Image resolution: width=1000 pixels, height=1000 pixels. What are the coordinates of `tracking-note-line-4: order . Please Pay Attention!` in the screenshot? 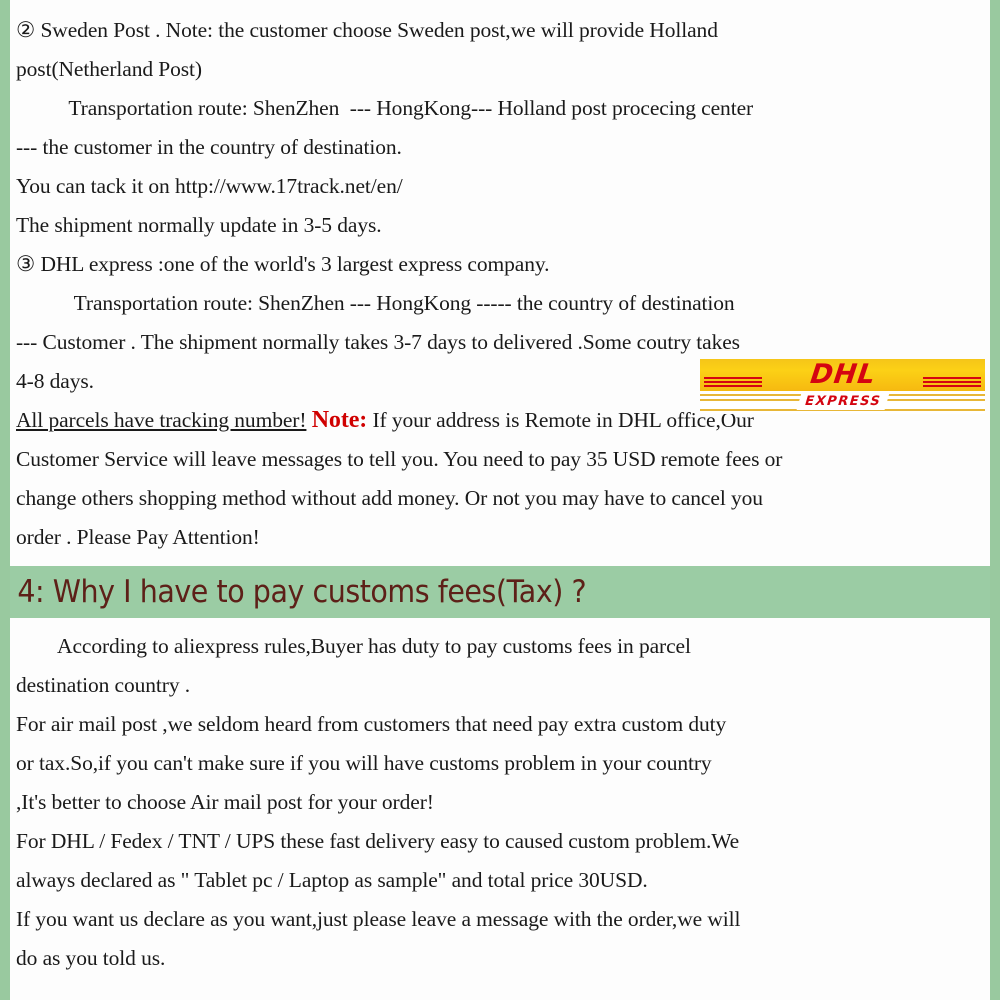 It's located at (138, 537).